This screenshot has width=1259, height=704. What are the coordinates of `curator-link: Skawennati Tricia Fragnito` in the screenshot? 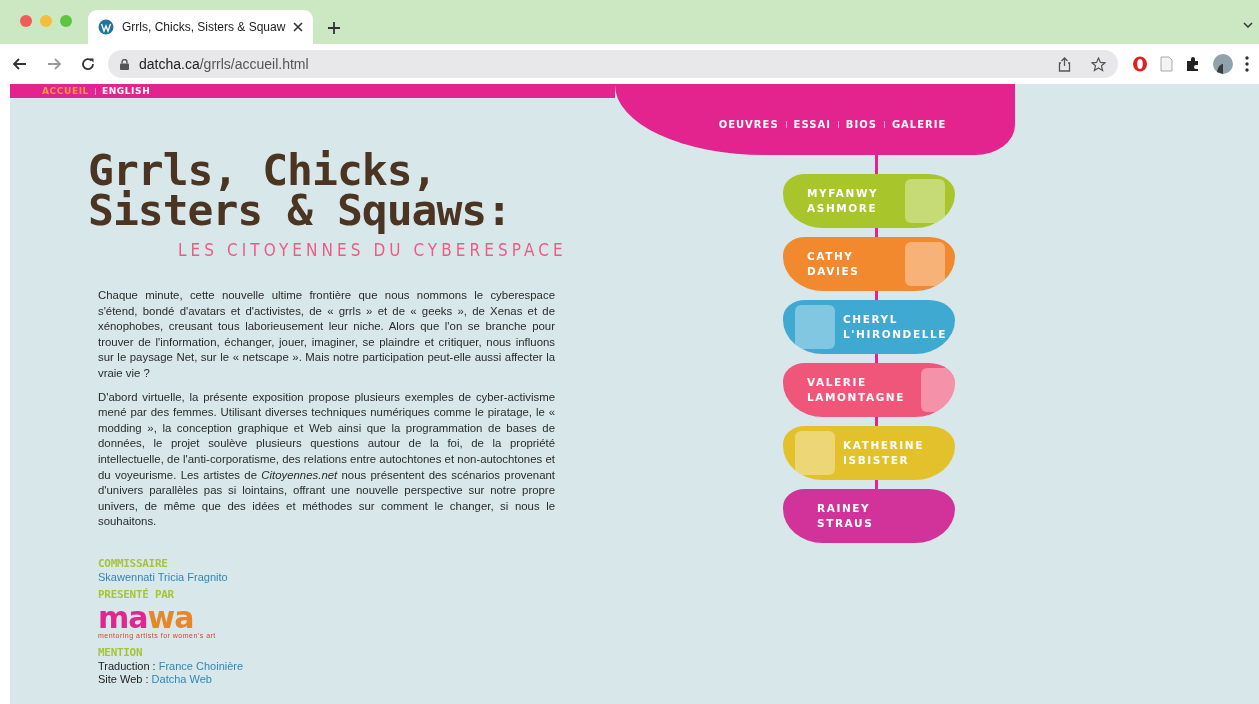 It's located at (163, 576).